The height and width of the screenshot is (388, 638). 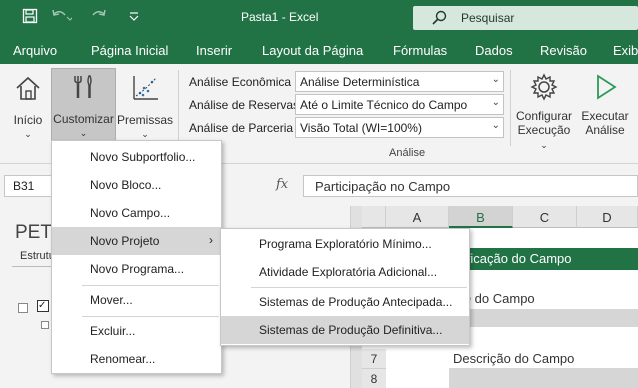 I want to click on configurar-label-1: Configurar, so click(x=544, y=116).